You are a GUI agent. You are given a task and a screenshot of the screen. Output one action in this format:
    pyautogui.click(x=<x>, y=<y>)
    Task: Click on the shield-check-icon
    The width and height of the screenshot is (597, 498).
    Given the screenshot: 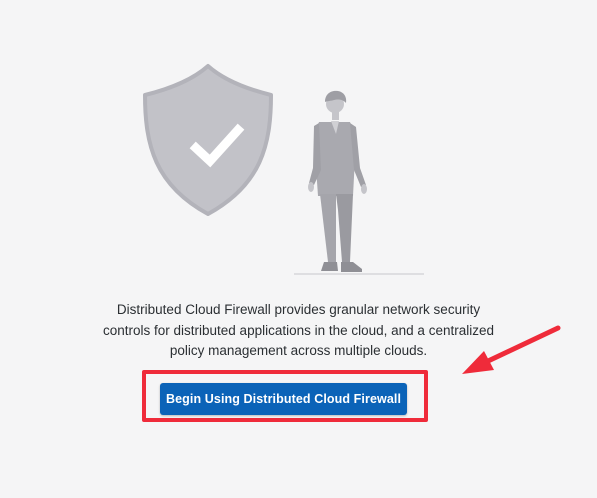 What is the action you would take?
    pyautogui.click(x=208, y=140)
    